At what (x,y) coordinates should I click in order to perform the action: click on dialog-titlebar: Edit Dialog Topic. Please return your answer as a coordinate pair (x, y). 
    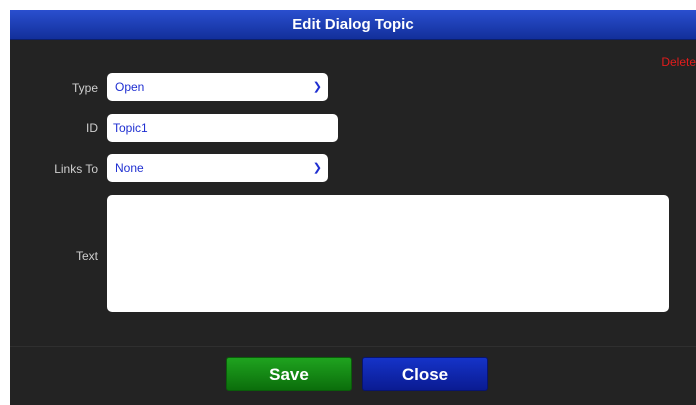
    Looking at the image, I should click on (353, 25).